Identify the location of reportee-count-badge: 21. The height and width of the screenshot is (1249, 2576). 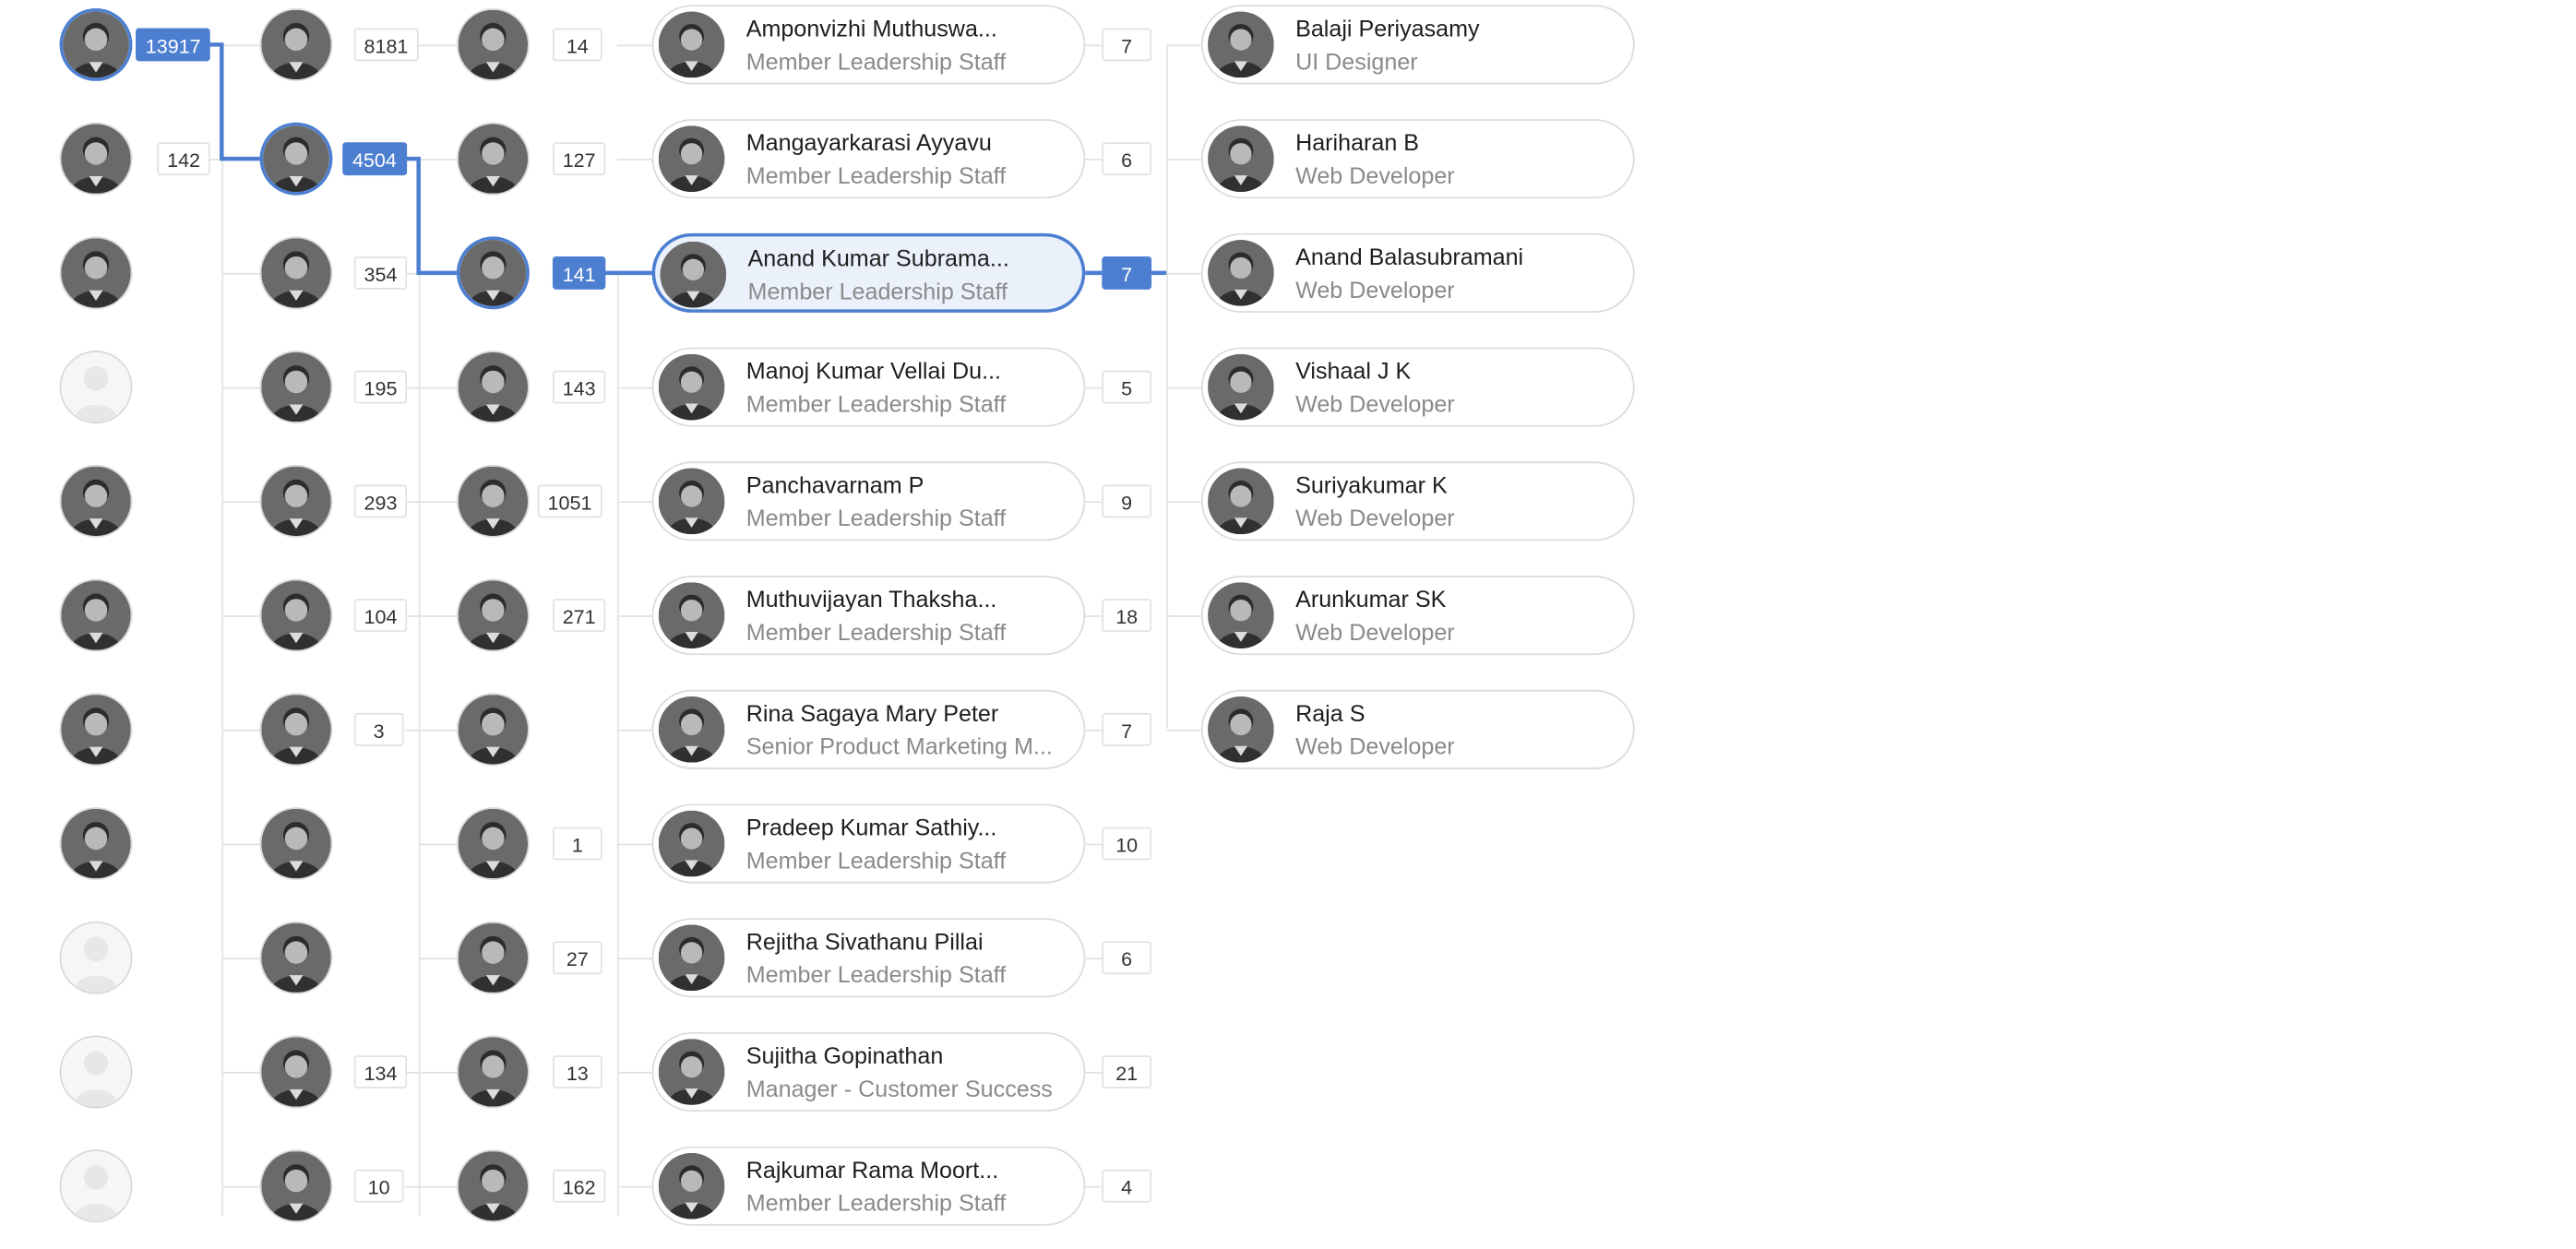
(1127, 1071).